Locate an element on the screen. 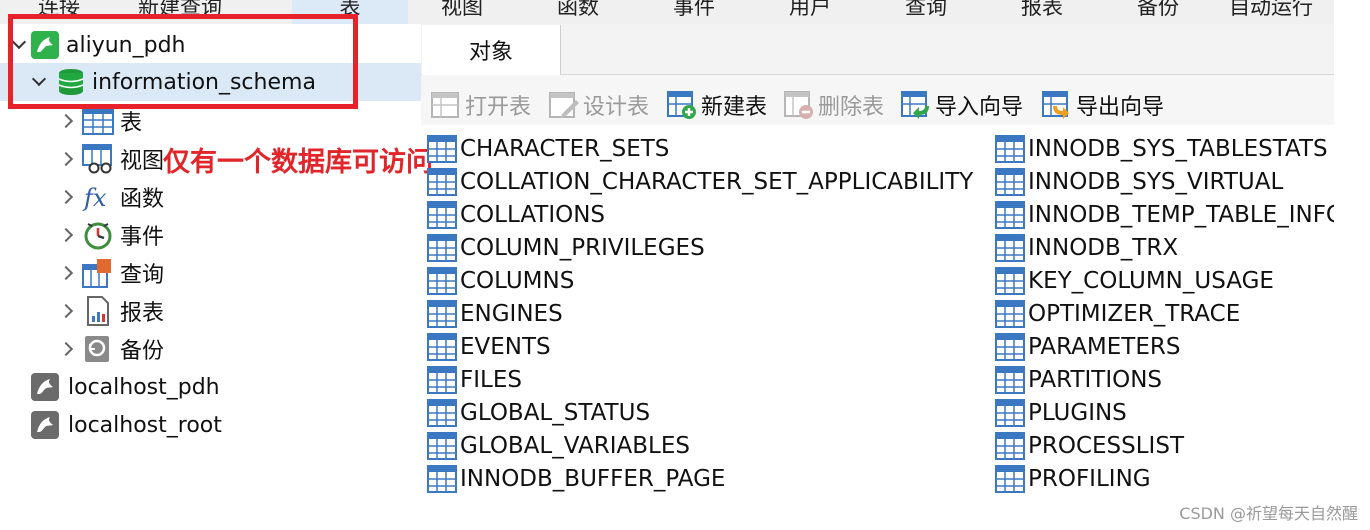 This screenshot has width=1370, height=530. table-list-item: COLUMN_PRIVILEGES is located at coordinates (709, 248).